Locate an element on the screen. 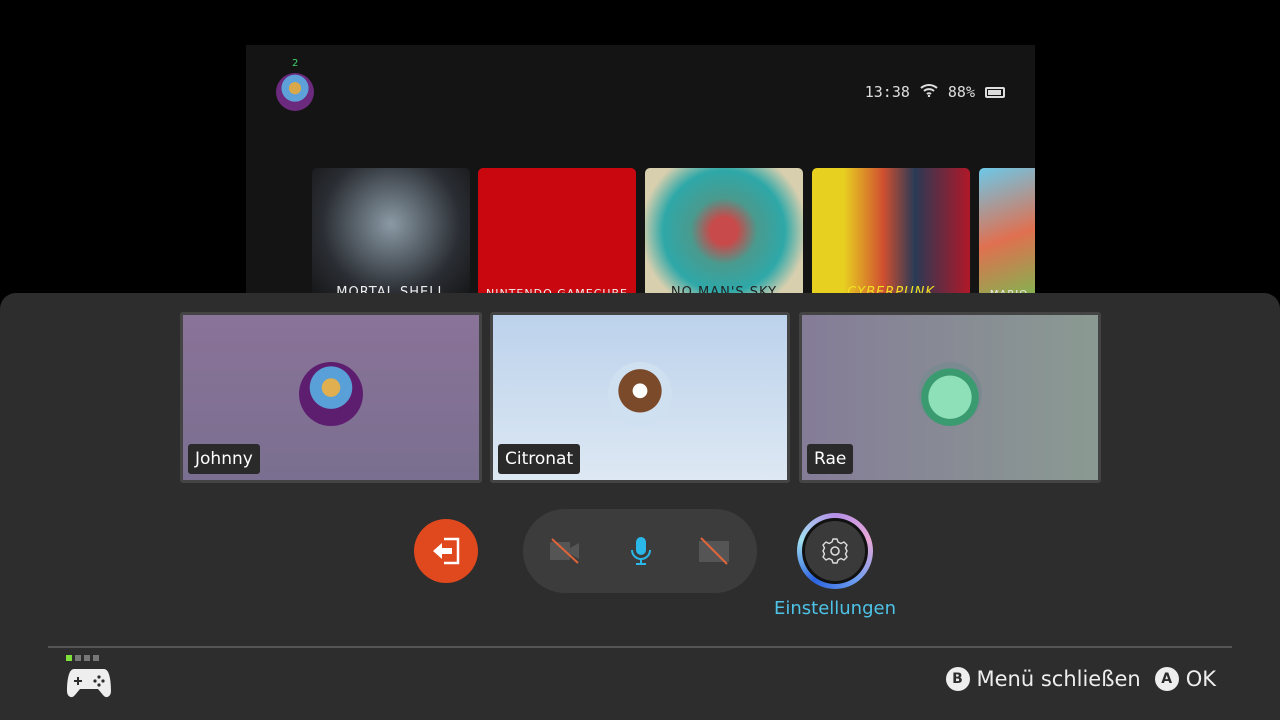 The width and height of the screenshot is (1280, 720). screen-share-off-icon is located at coordinates (714, 551).